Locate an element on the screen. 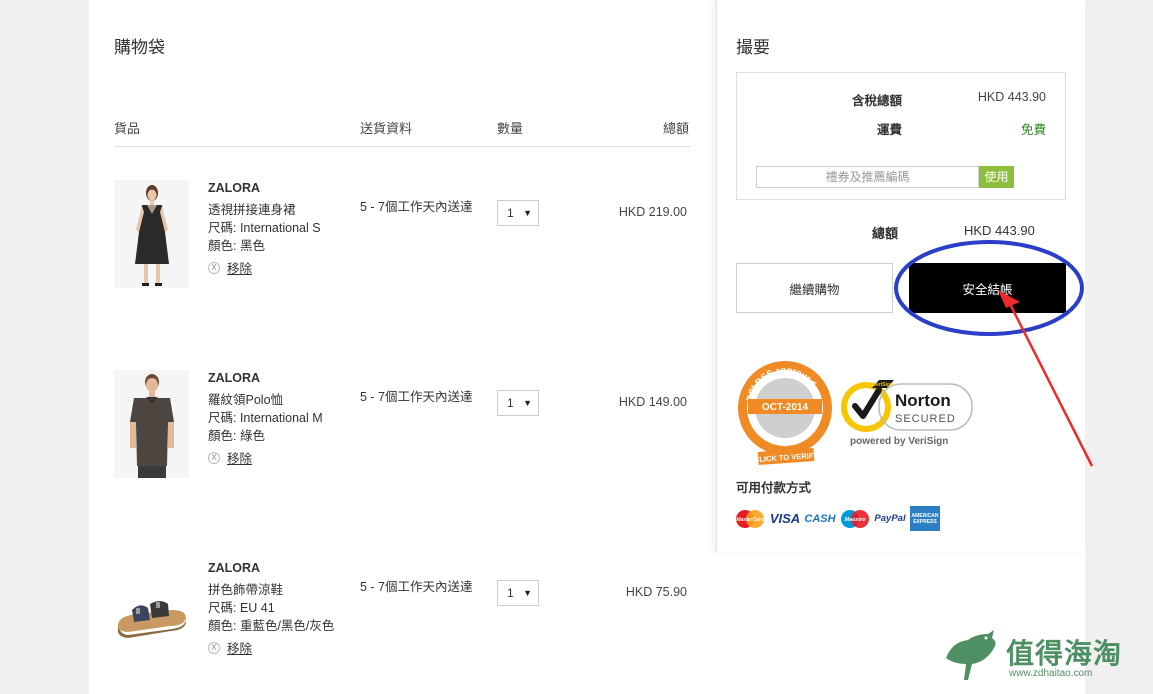  summary-box: 含稅總額 HKD 443.90 運費 免費 使用 is located at coordinates (901, 136).